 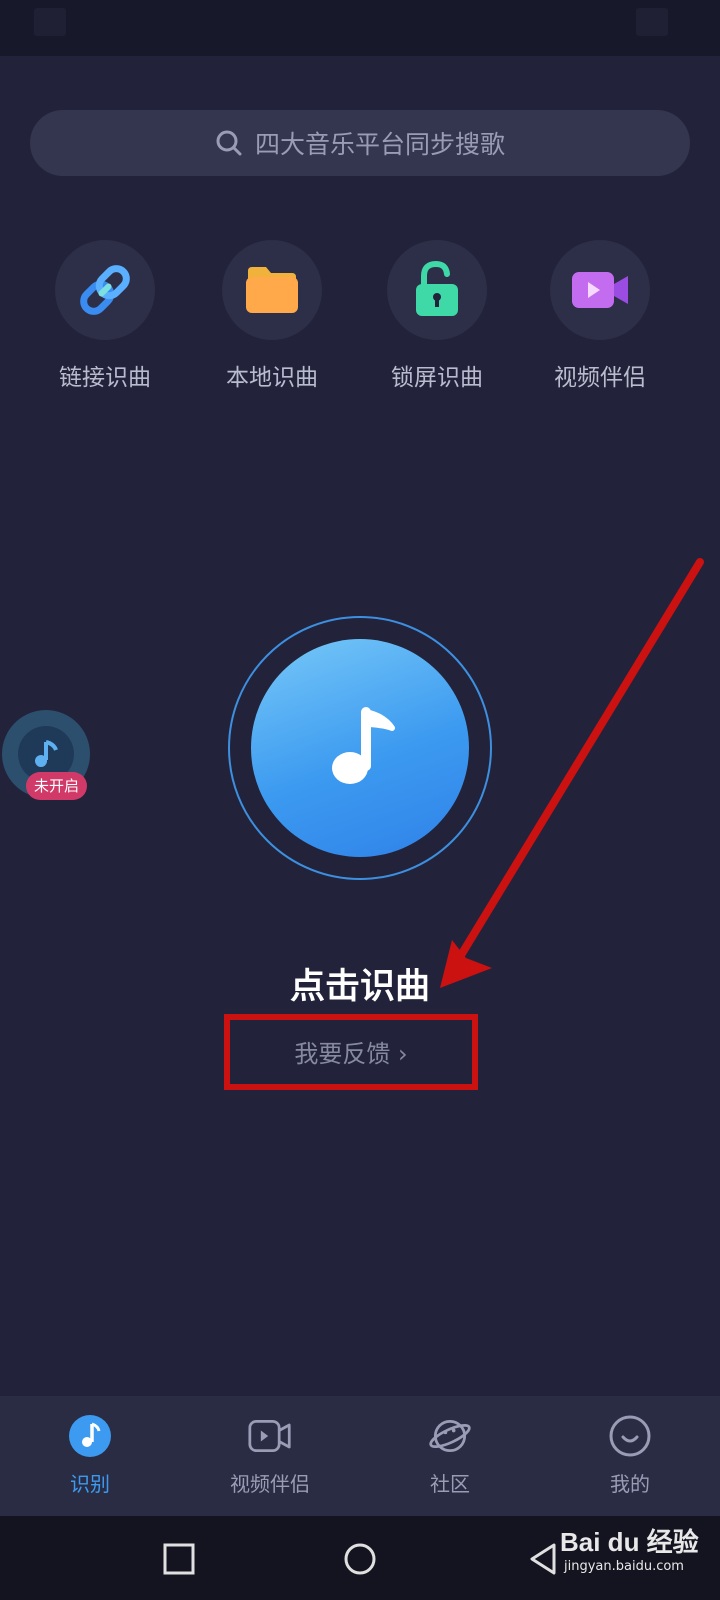 I want to click on home-icon, so click(x=360, y=1559).